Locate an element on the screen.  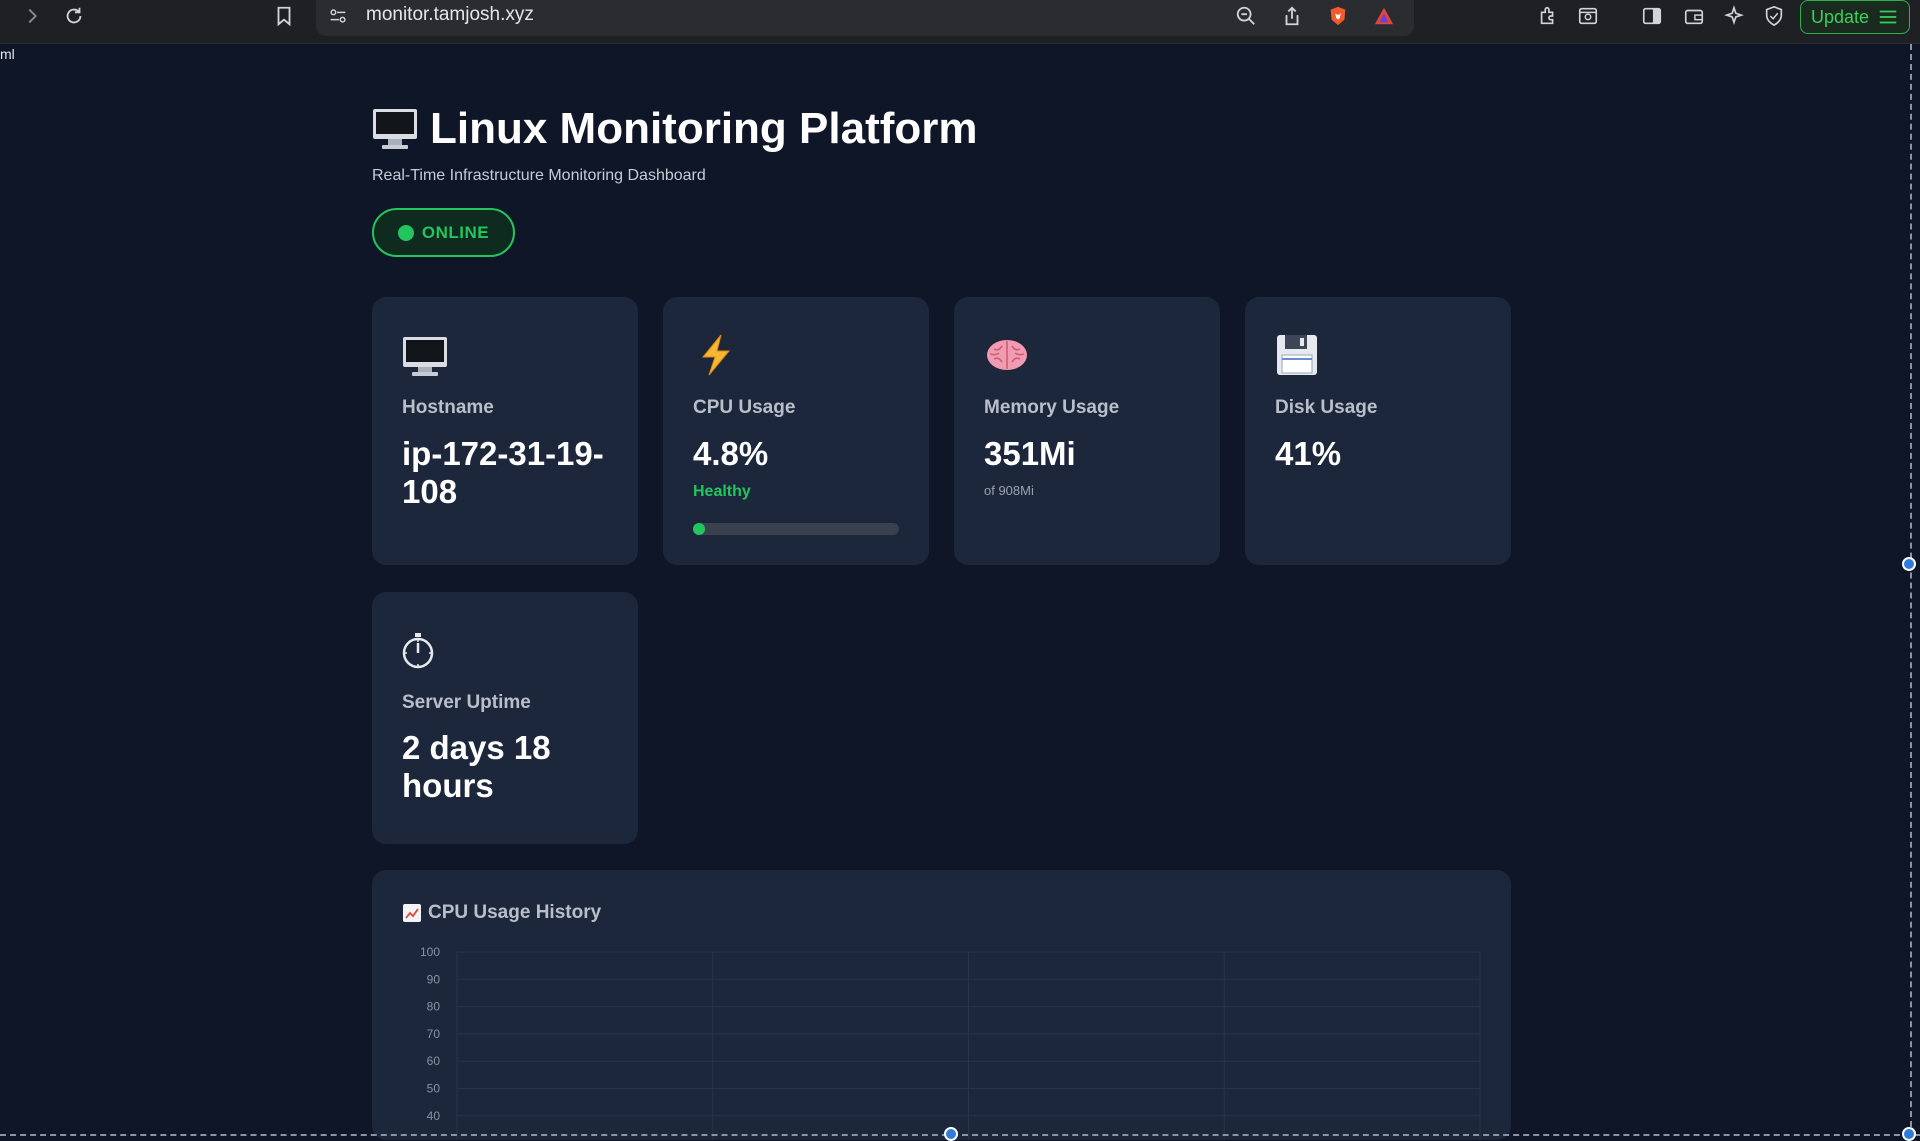
brain-icon is located at coordinates (1007, 355).